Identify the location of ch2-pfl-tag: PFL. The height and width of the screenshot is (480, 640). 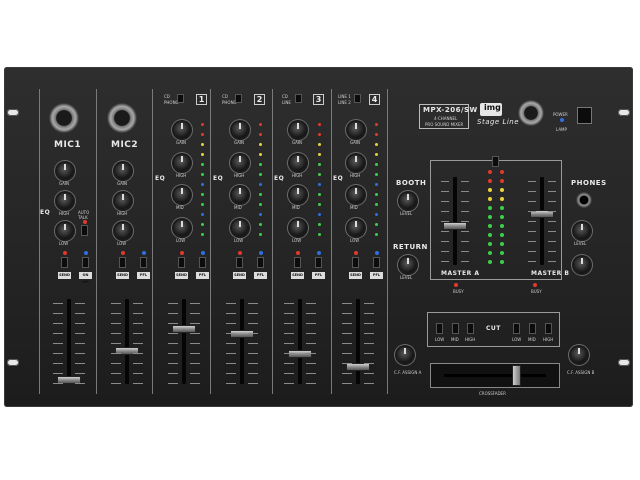
(260, 275).